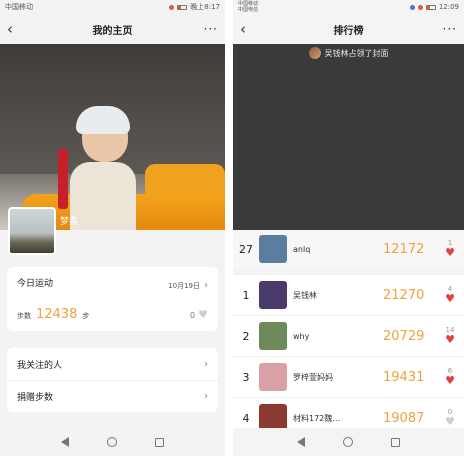  What do you see at coordinates (205, 7) in the screenshot?
I see `clock-label: 晚上8:17` at bounding box center [205, 7].